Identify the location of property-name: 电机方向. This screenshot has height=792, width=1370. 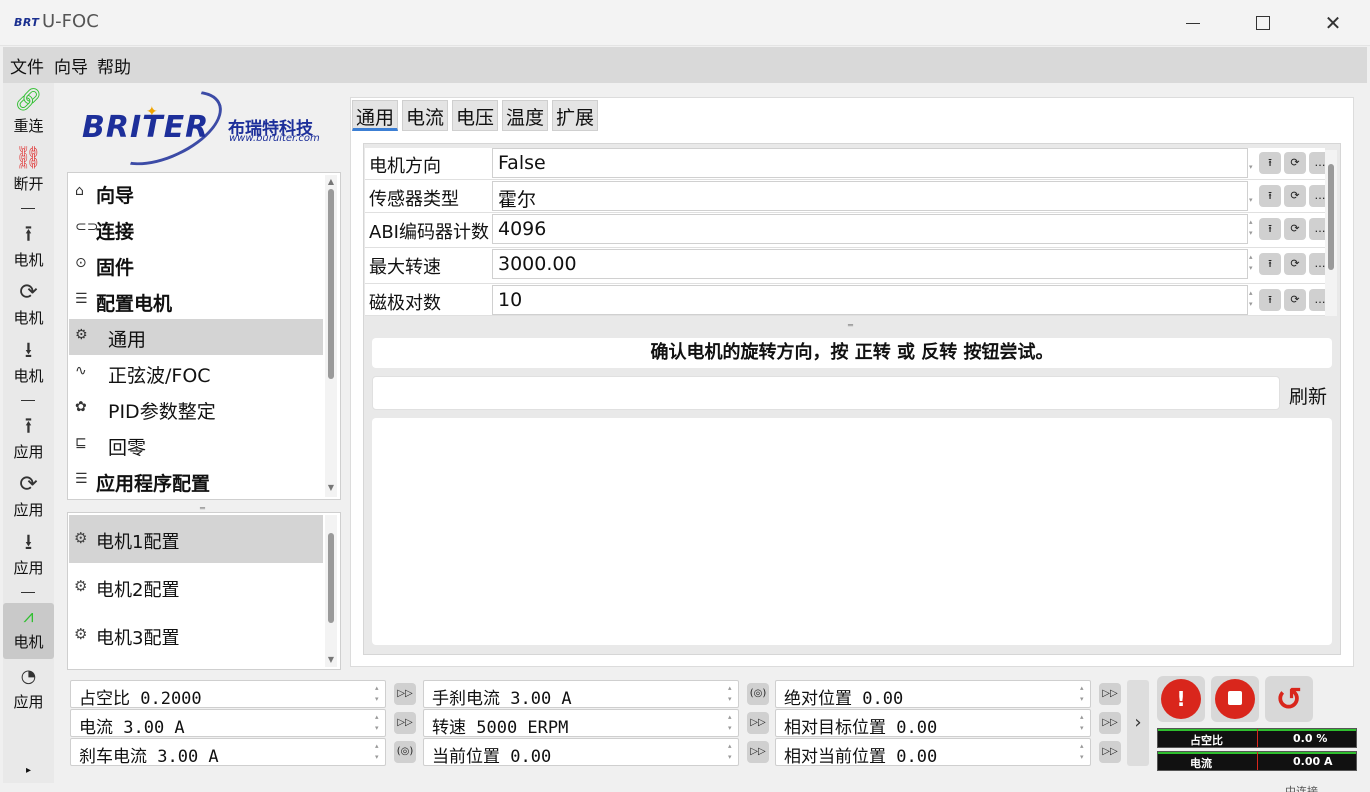
(405, 166).